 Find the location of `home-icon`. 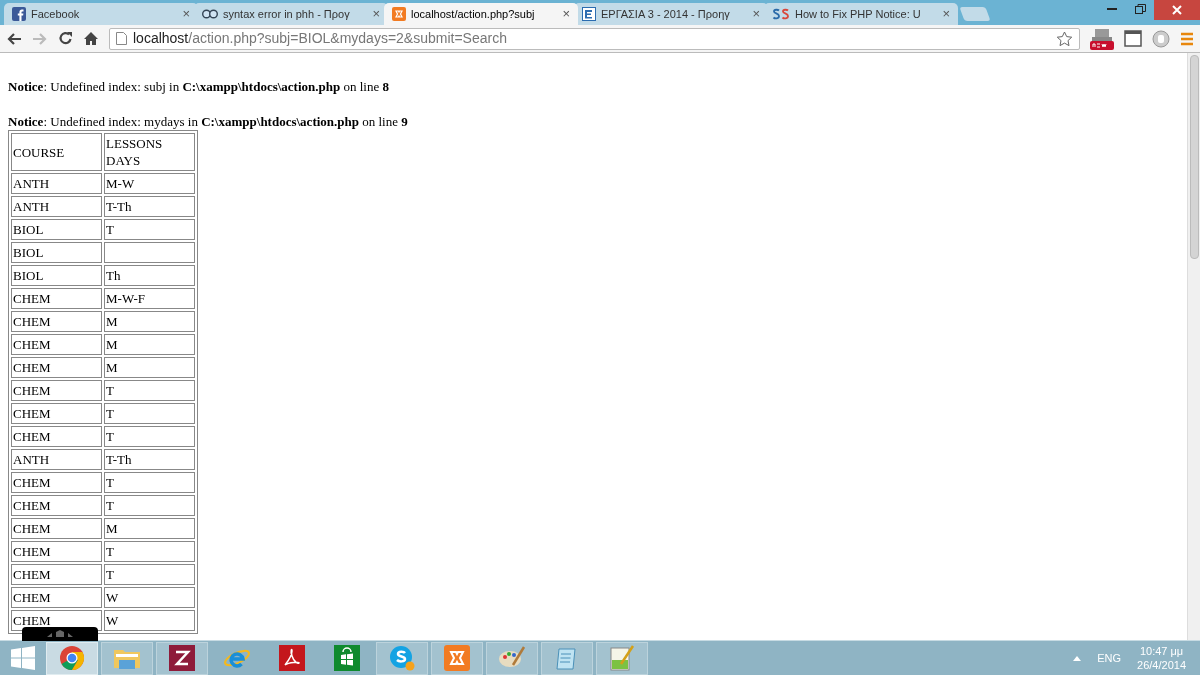

home-icon is located at coordinates (91, 38).